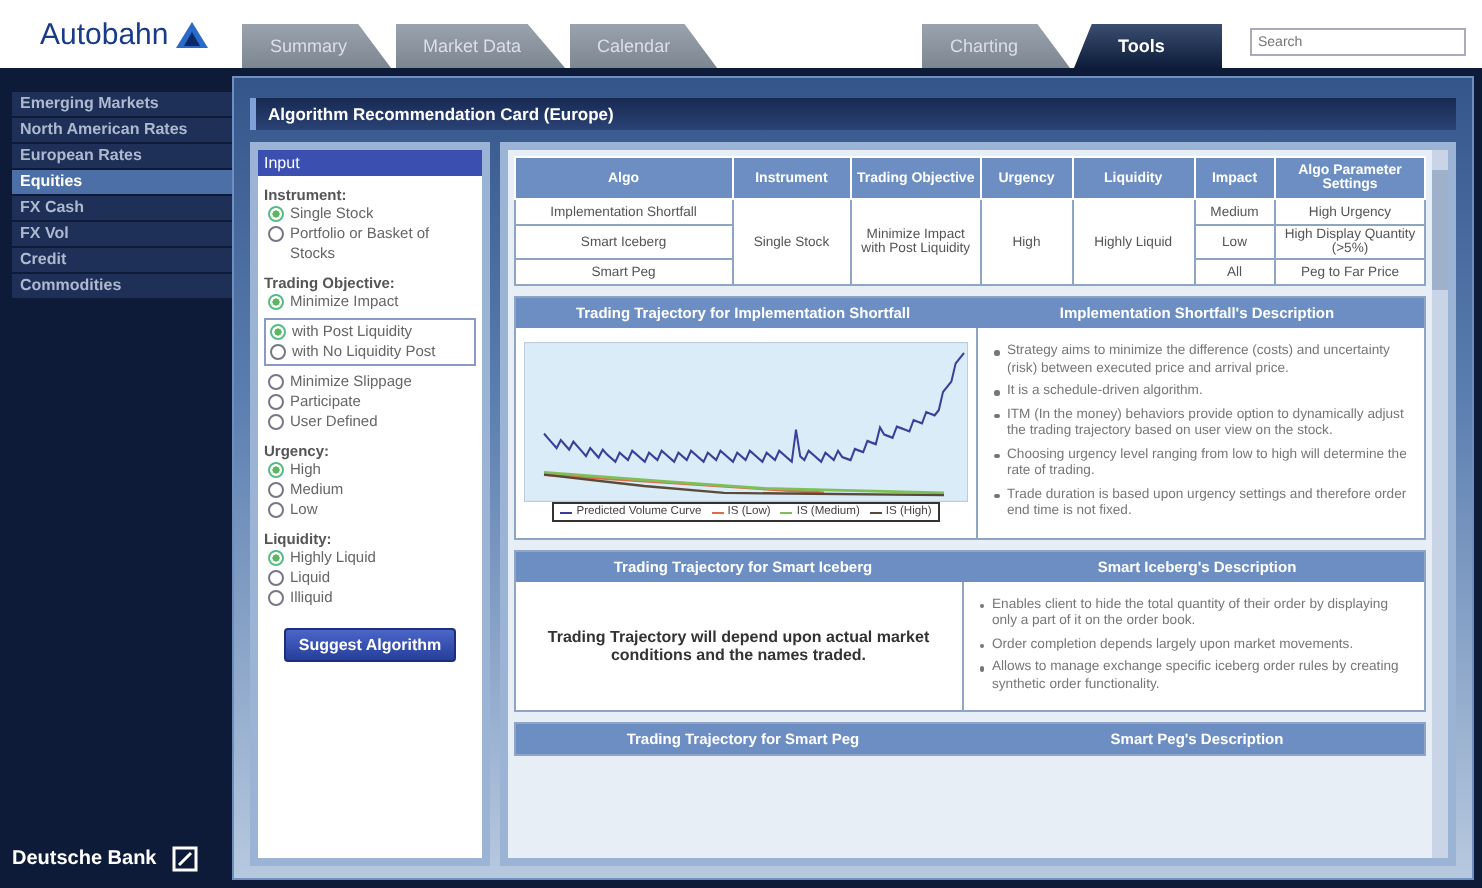 The height and width of the screenshot is (888, 1482). What do you see at coordinates (122, 286) in the screenshot?
I see `sidebar-item: Commodities` at bounding box center [122, 286].